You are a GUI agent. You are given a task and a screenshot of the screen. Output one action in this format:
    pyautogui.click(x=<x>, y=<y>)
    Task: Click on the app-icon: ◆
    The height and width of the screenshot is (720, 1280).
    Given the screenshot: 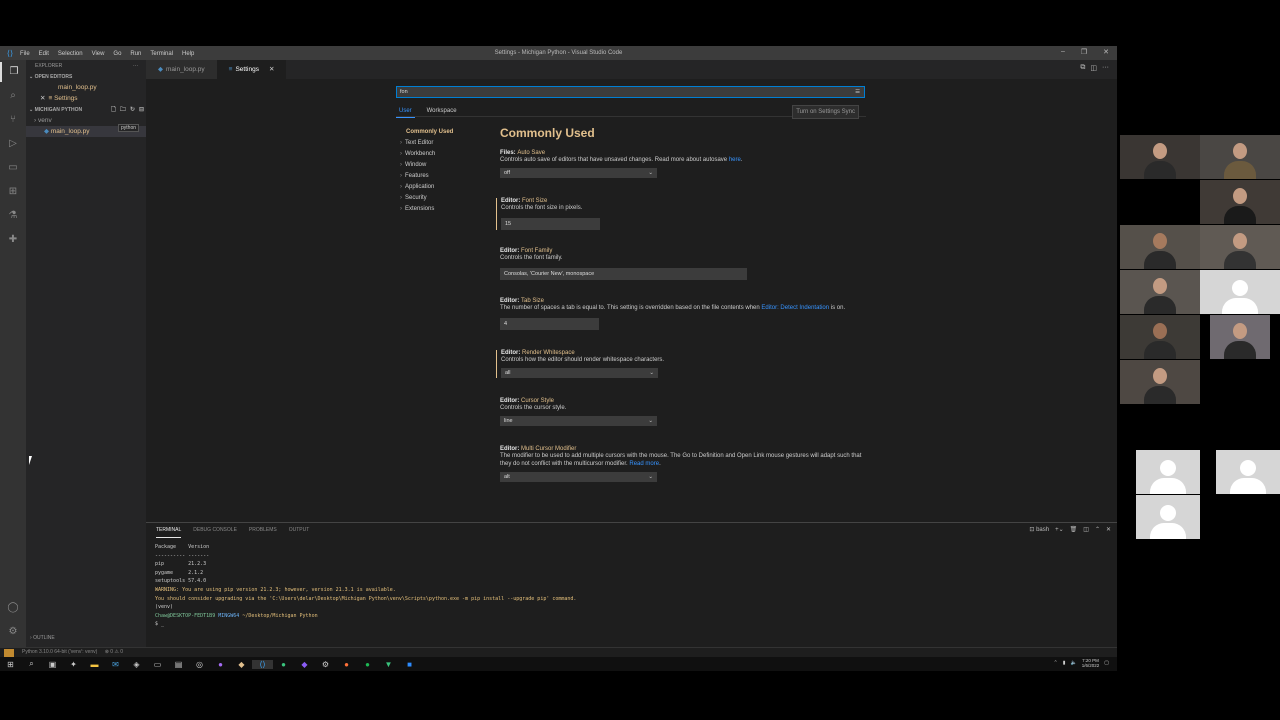 What is the action you would take?
    pyautogui.click(x=241, y=664)
    